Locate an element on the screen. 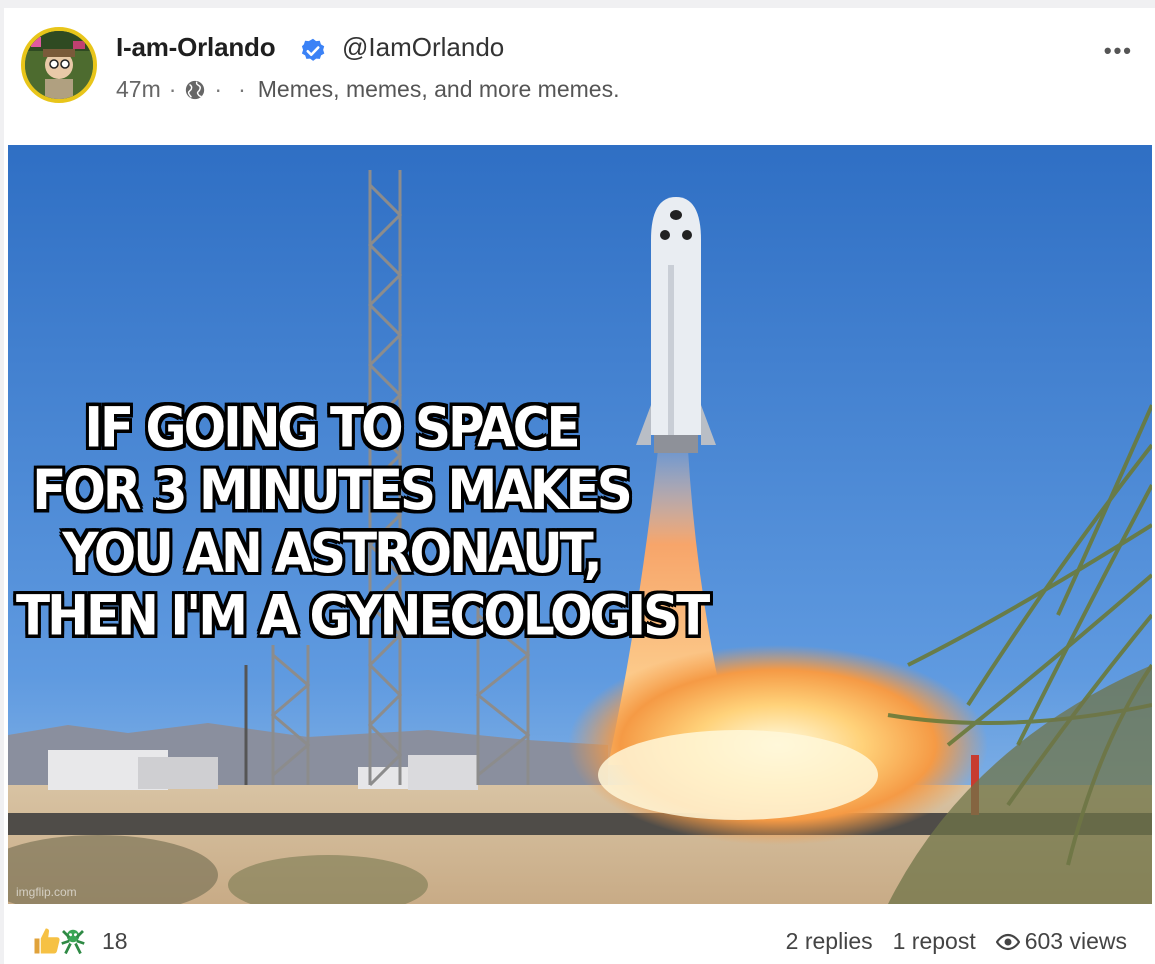 The width and height of the screenshot is (1155, 964). globe-icon is located at coordinates (195, 89).